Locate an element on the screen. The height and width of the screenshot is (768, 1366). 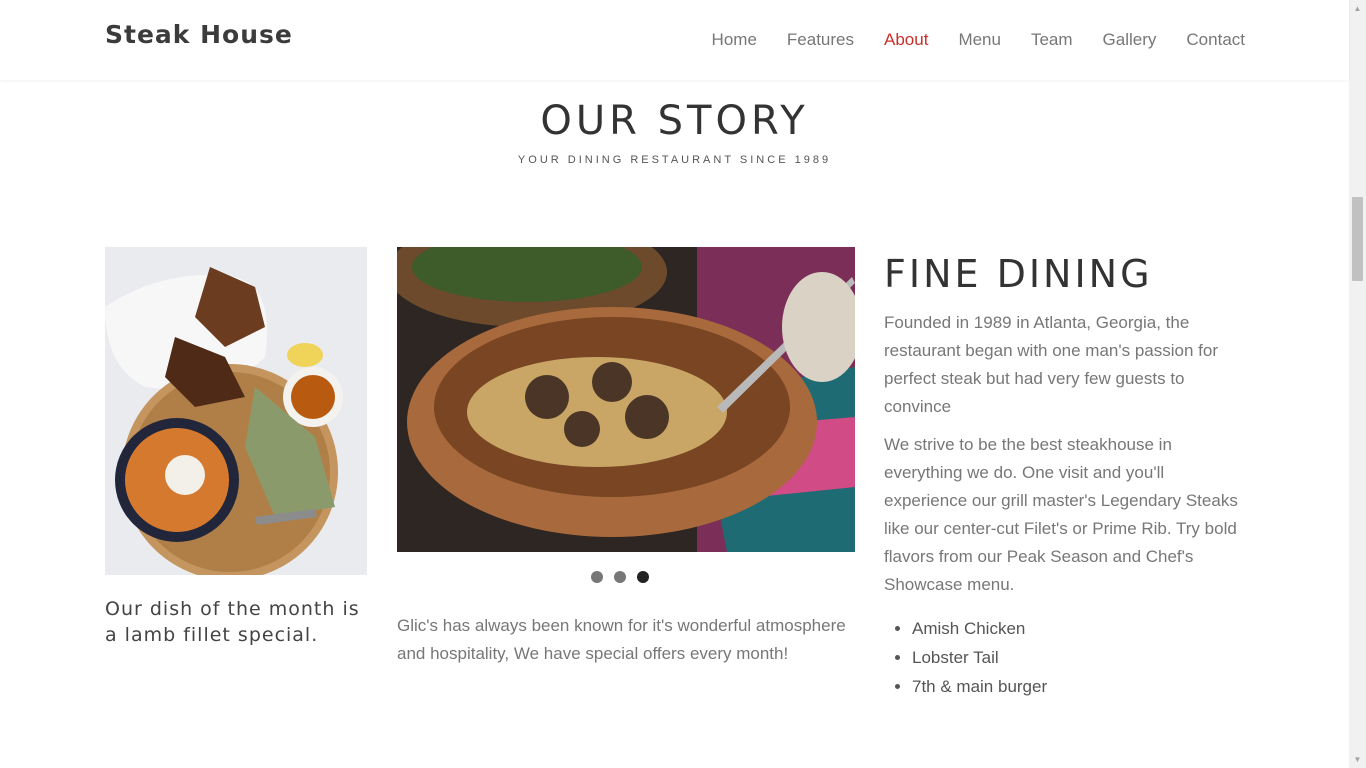
nav-item-team: Team is located at coordinates (1052, 40).